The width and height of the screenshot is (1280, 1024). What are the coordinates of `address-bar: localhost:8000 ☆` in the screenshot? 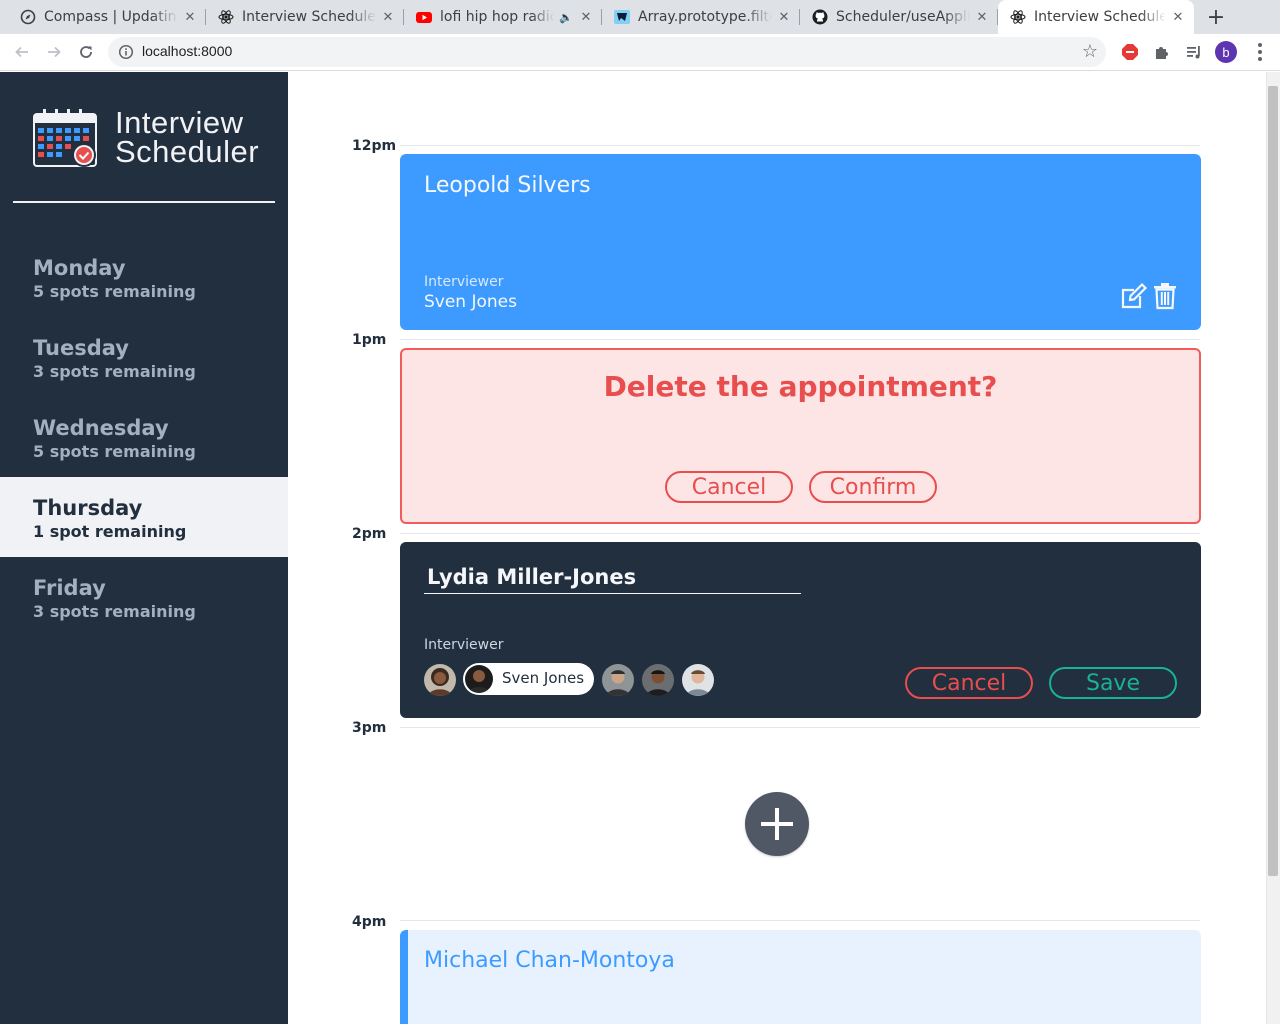 It's located at (607, 52).